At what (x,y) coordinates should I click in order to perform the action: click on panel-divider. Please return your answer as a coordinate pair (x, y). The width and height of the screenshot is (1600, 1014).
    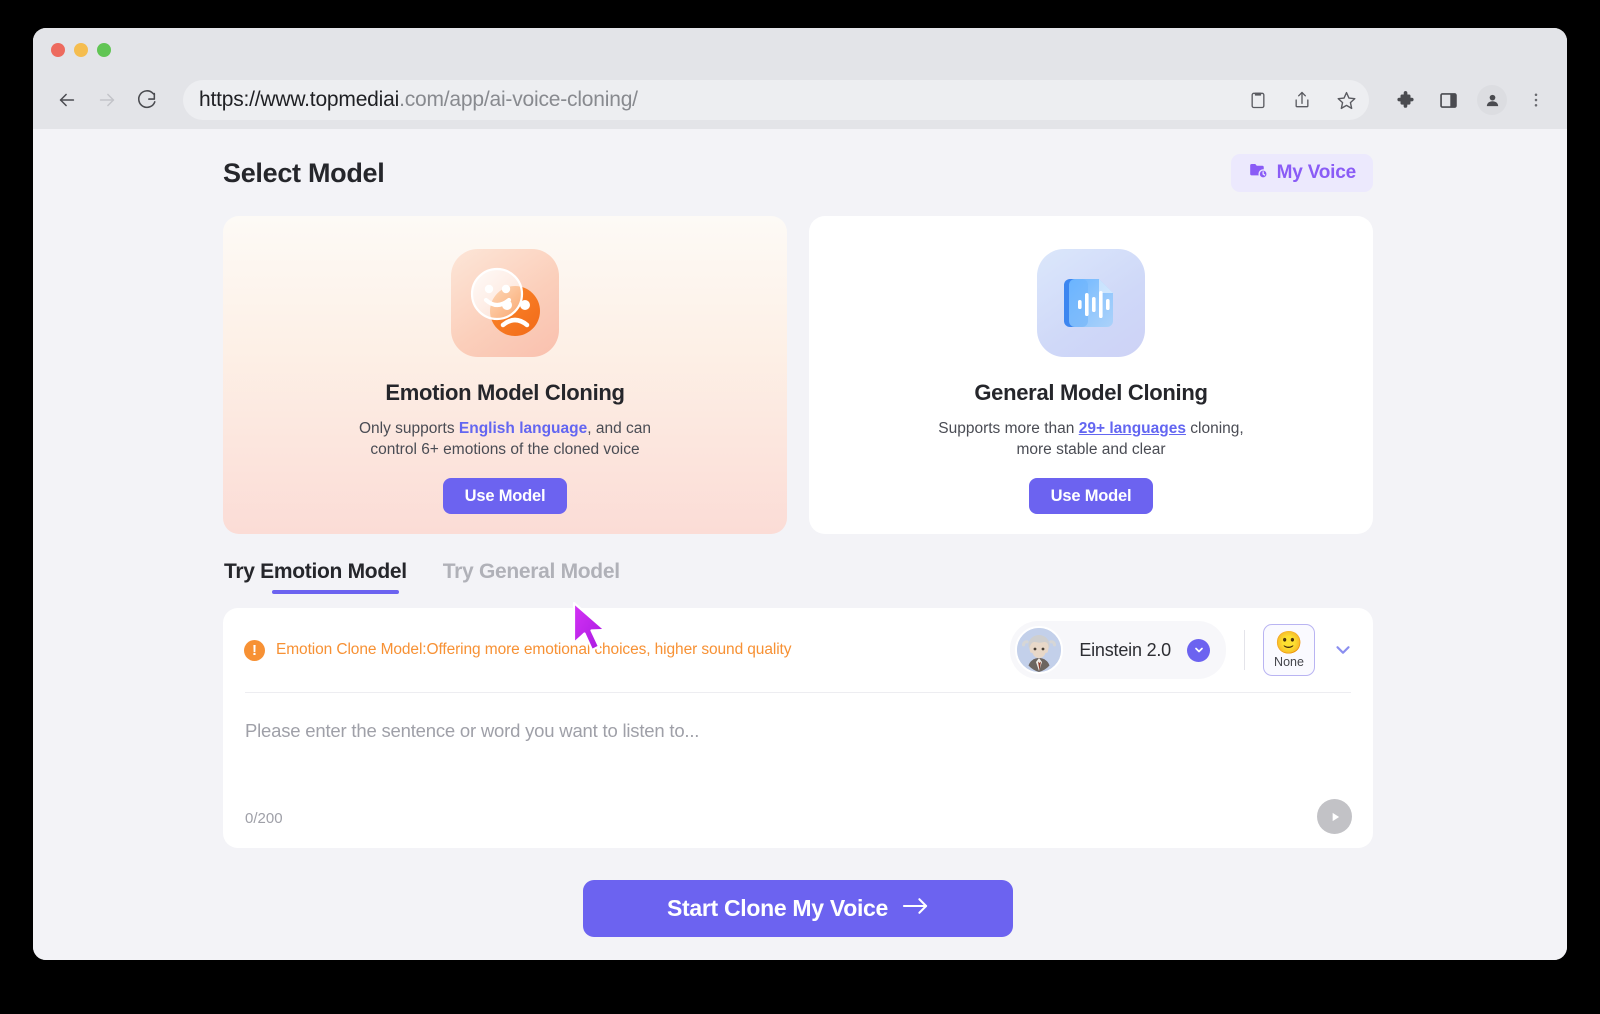
    Looking at the image, I should click on (798, 692).